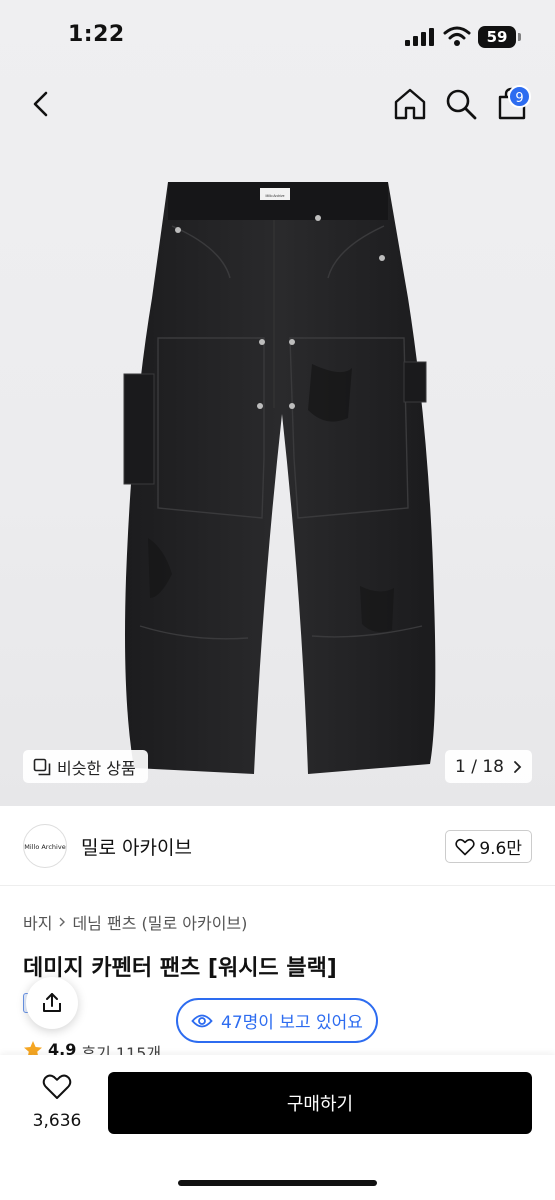 The width and height of the screenshot is (555, 1200). I want to click on product-title: 데미지 카펜터 팬츠 [워시드 블랙], so click(180, 968).